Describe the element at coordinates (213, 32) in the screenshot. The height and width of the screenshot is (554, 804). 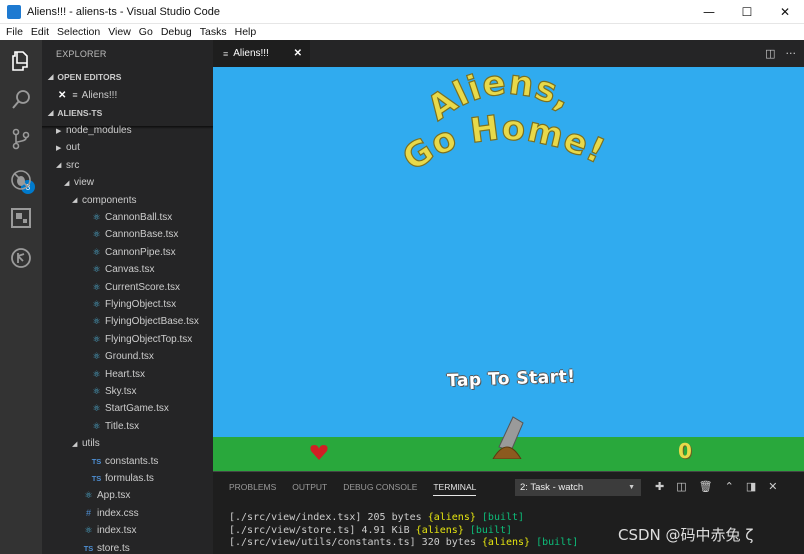
I see `menu-tasks: Tasks` at that location.